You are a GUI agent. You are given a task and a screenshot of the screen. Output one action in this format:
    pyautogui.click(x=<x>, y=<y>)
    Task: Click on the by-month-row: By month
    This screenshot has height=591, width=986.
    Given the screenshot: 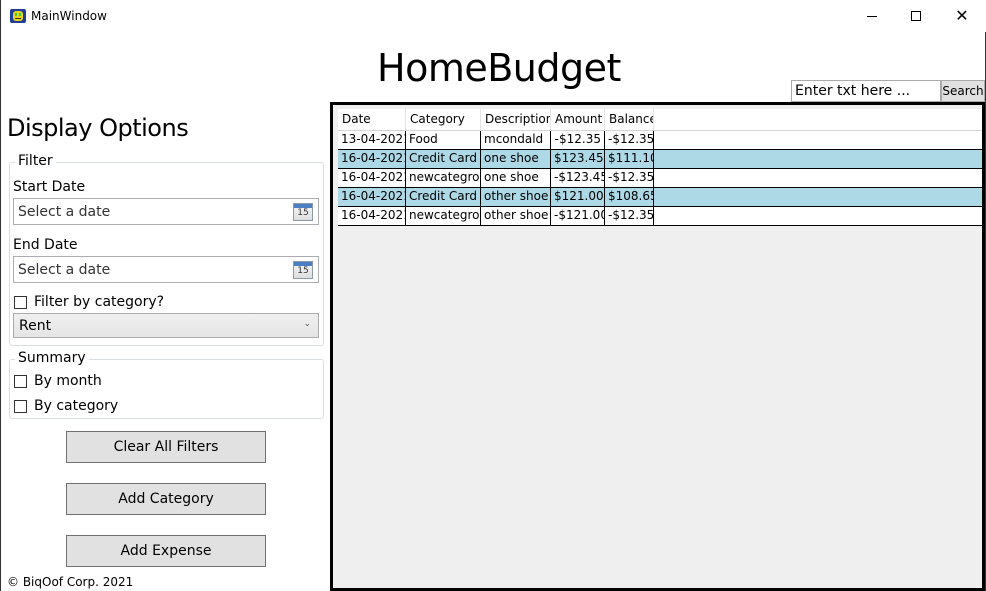 What is the action you would take?
    pyautogui.click(x=58, y=381)
    